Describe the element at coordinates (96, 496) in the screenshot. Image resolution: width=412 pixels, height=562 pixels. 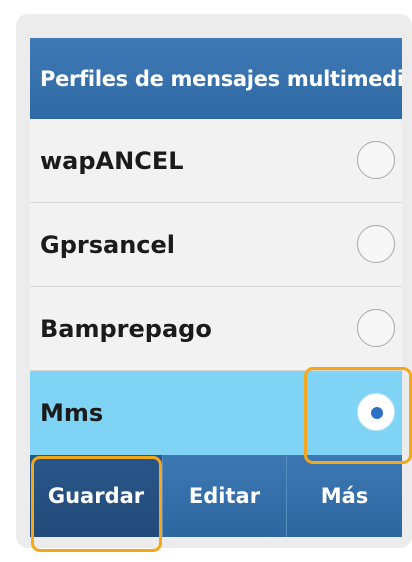
I see `save-button: Guardar` at that location.